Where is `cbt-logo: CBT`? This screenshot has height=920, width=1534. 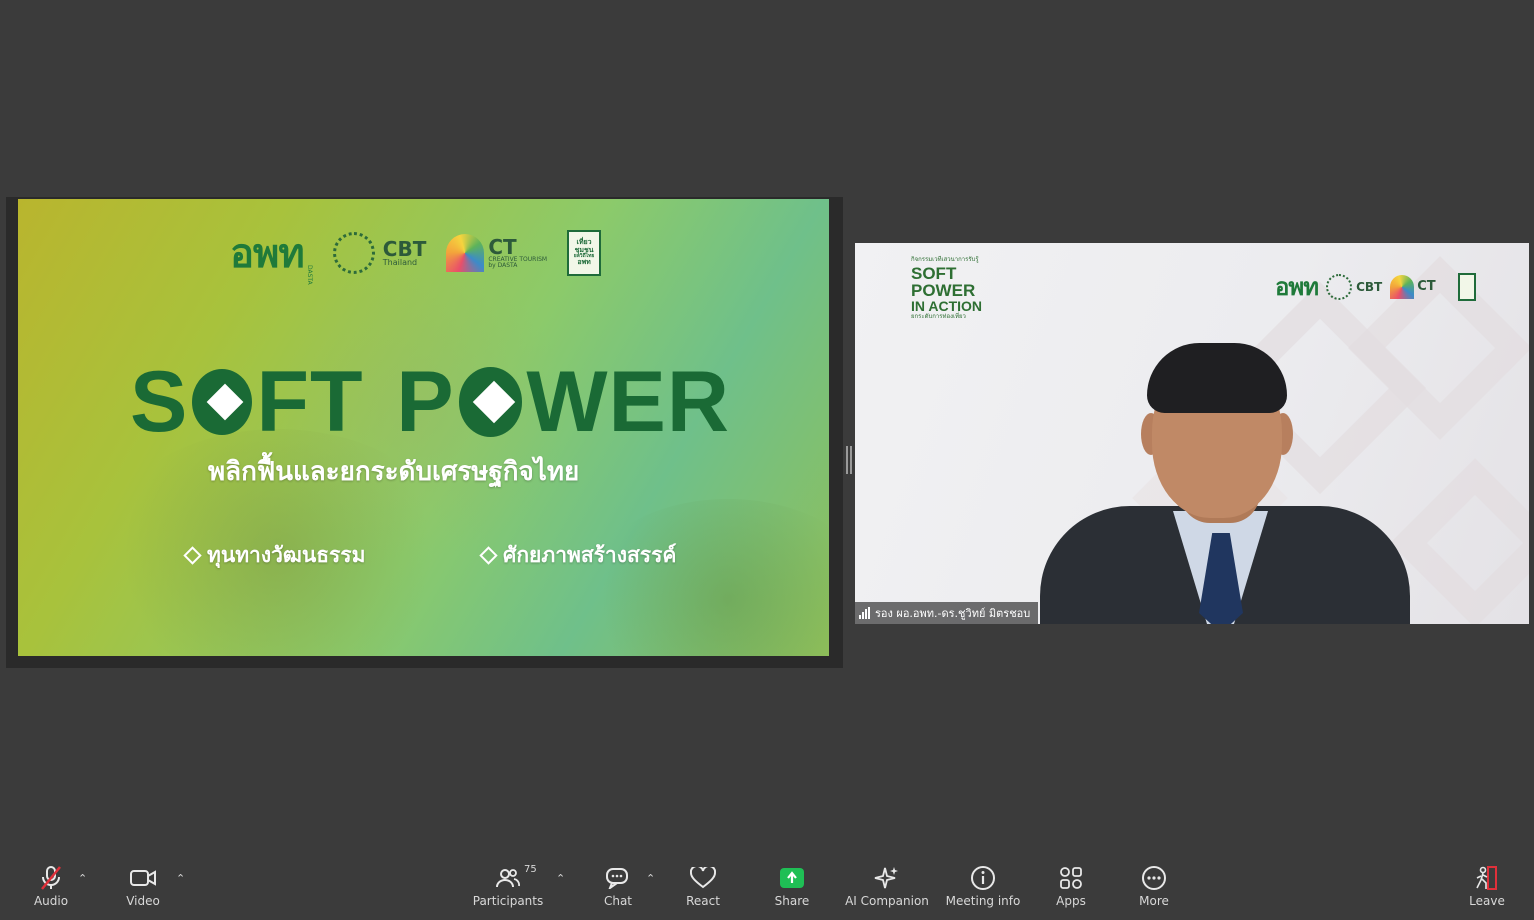 cbt-logo: CBT is located at coordinates (1354, 286).